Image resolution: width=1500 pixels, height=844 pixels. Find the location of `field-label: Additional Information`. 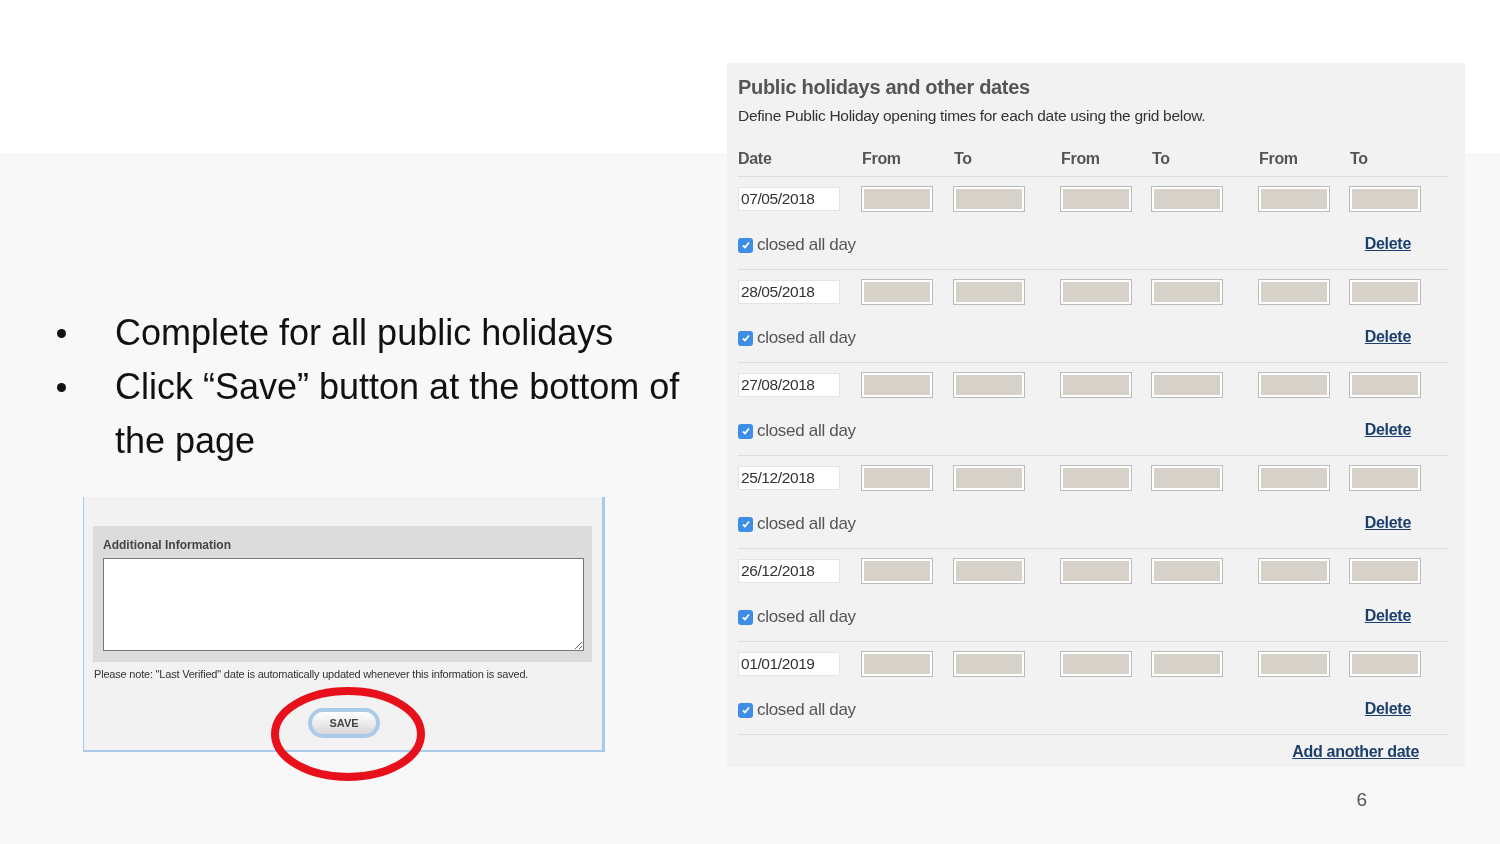

field-label: Additional Information is located at coordinates (167, 545).